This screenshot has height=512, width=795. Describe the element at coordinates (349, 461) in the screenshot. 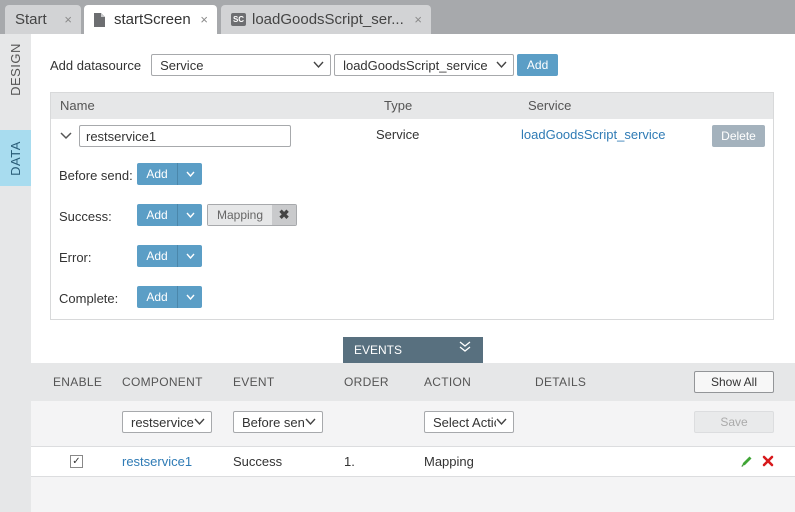

I see `row-order: 1.` at that location.